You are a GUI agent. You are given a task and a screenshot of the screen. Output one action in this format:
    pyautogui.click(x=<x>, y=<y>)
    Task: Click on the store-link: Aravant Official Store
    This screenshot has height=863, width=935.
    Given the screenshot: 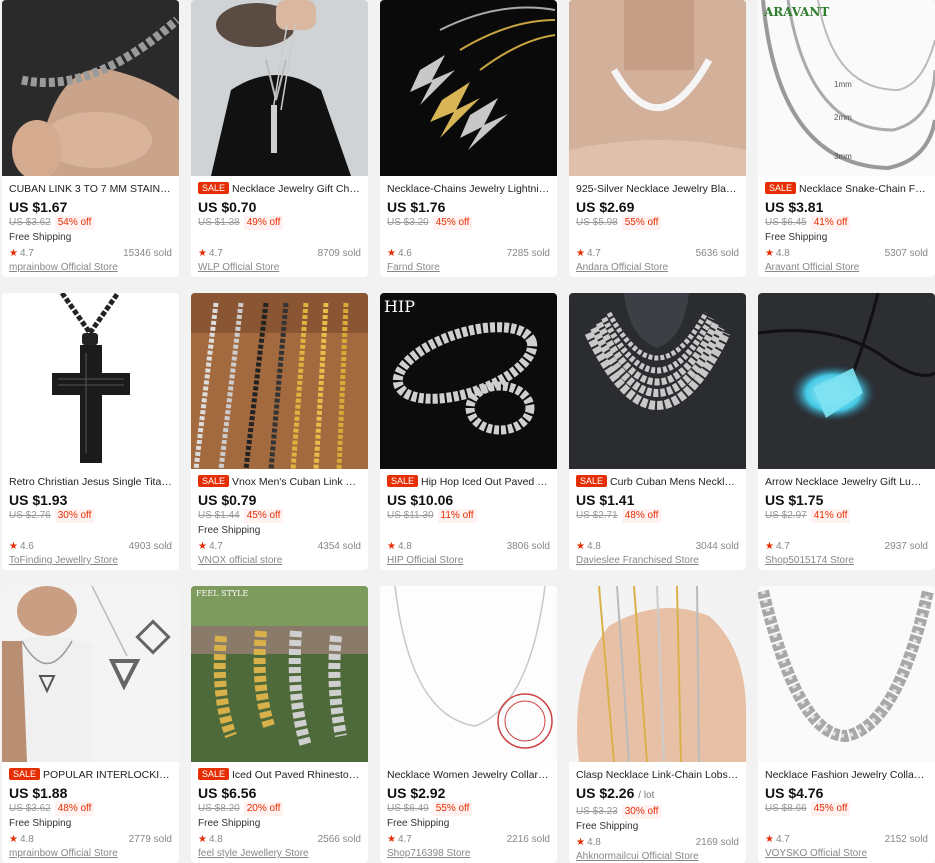 What is the action you would take?
    pyautogui.click(x=846, y=268)
    